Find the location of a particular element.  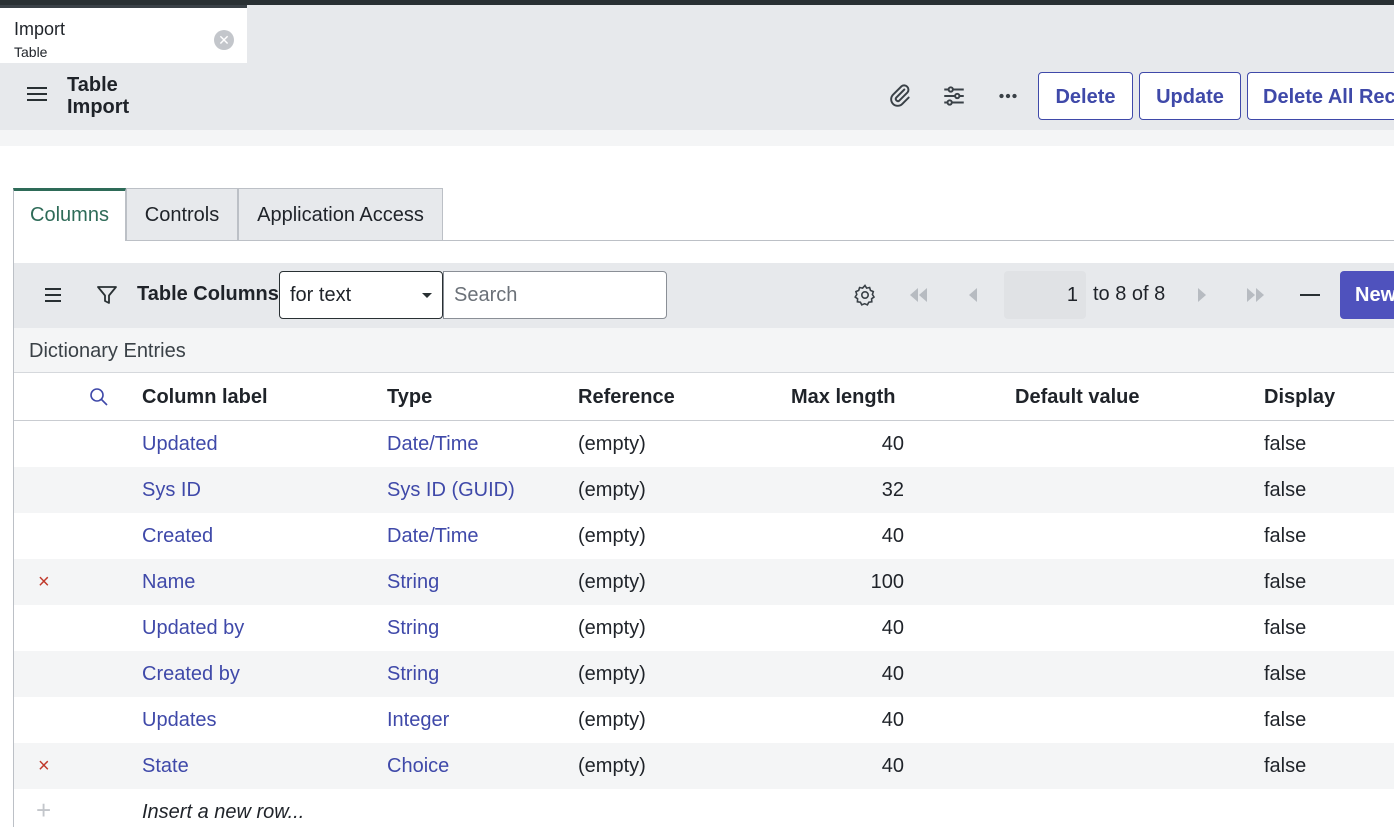

table-row: × State Choice (empty) 40 false is located at coordinates (704, 766).